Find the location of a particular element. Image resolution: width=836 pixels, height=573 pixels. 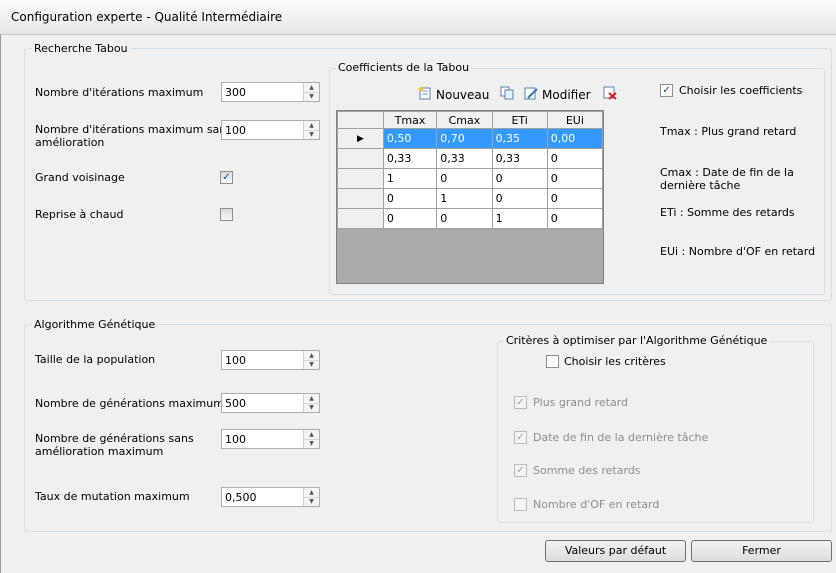

choose-coefficients-label: Choisir les coefficients is located at coordinates (741, 90).